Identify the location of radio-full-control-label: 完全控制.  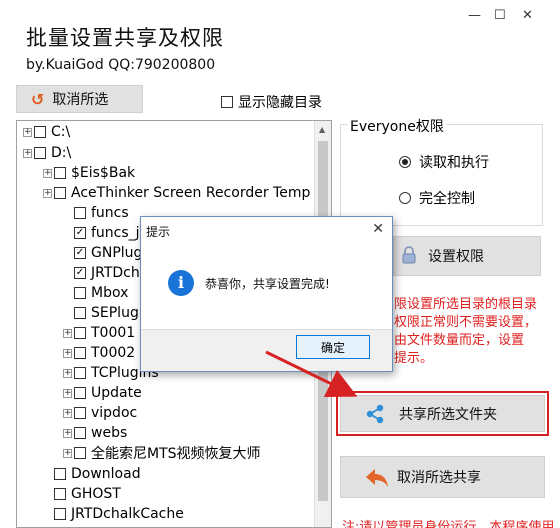
(447, 199).